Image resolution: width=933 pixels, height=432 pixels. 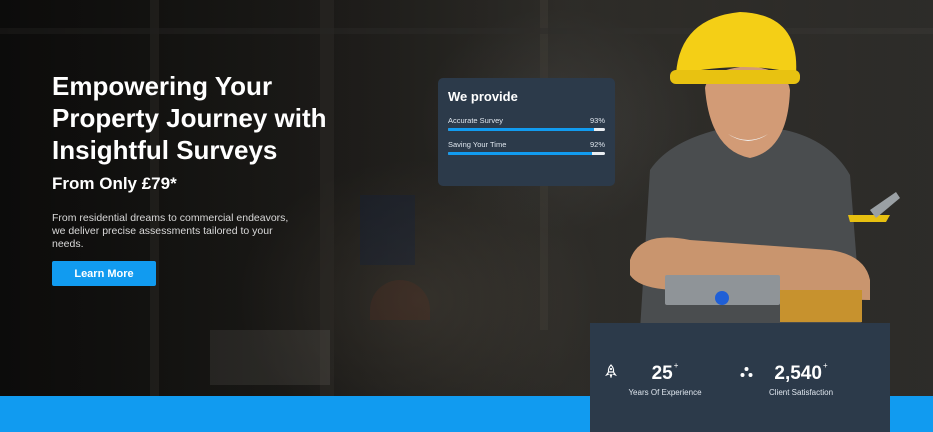 What do you see at coordinates (662, 373) in the screenshot?
I see `stat-number: 25` at bounding box center [662, 373].